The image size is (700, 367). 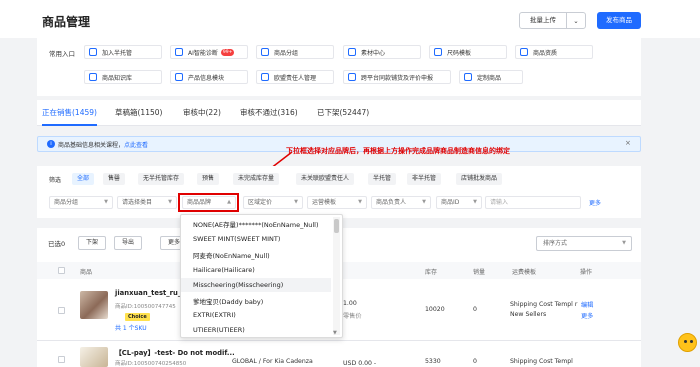 What do you see at coordinates (202, 112) in the screenshot?
I see `tab-under-review: 审核中(22)` at bounding box center [202, 112].